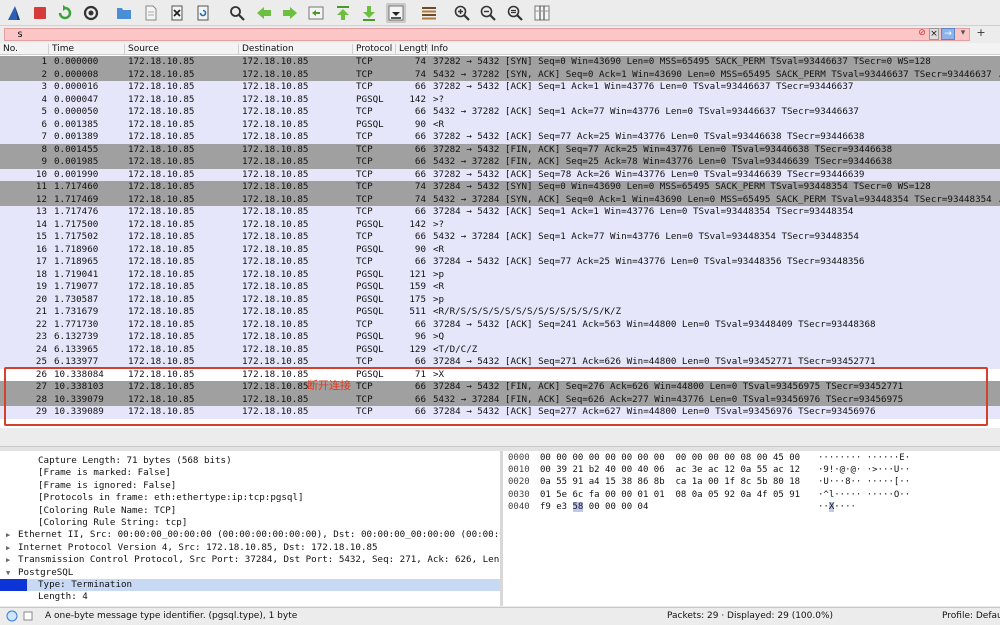 The width and height of the screenshot is (1000, 625). Describe the element at coordinates (396, 13) in the screenshot. I see `autoscroll-icon` at that location.